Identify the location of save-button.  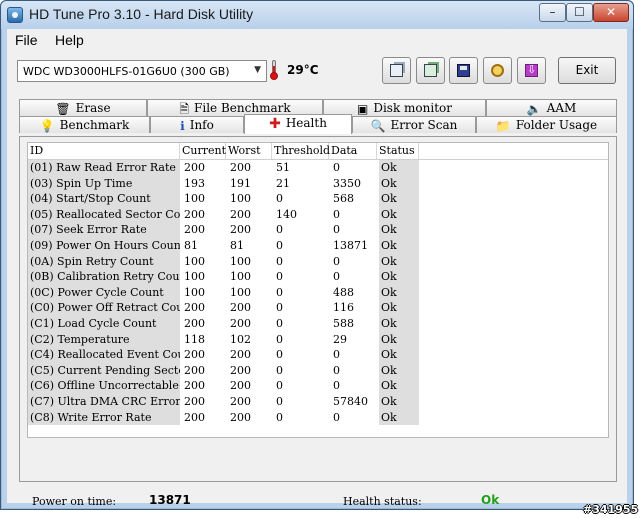
(463, 70).